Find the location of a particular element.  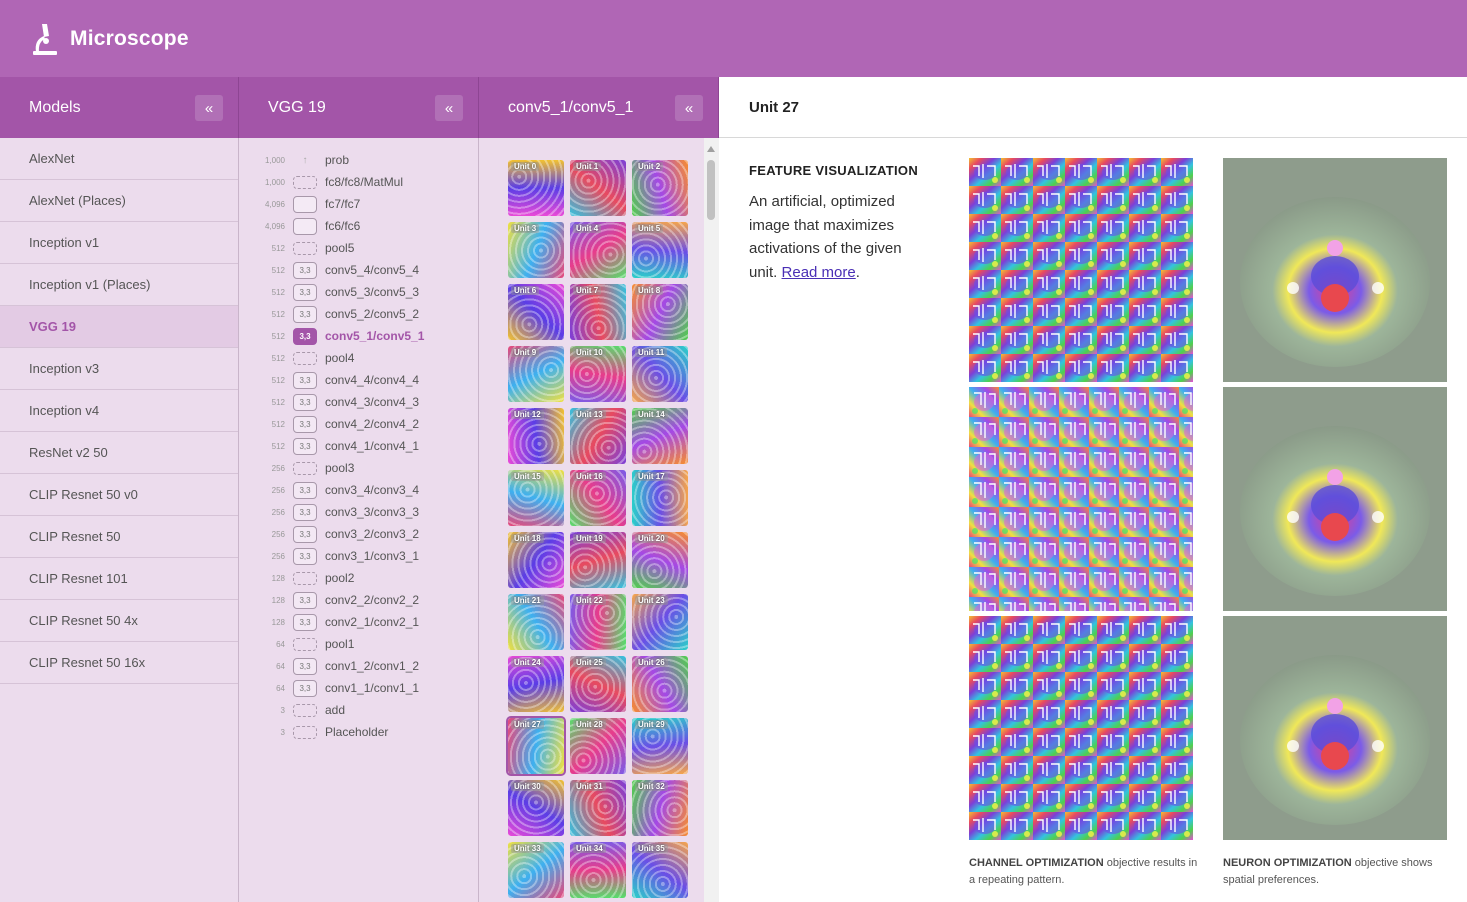

unit-thumbnail: Unit 18 is located at coordinates (536, 560).